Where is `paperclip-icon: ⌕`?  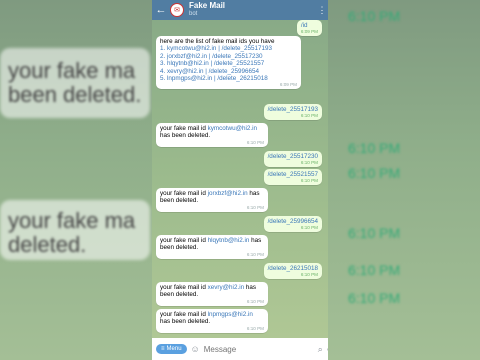 paperclip-icon: ⌕ is located at coordinates (320, 349).